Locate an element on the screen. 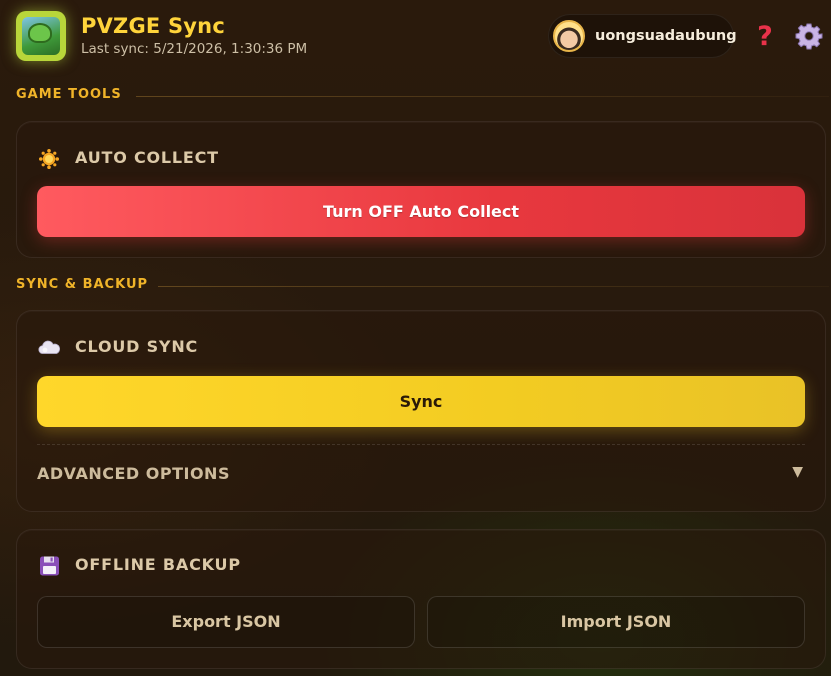 This screenshot has height=676, width=831. app-title: PVZGE Sync is located at coordinates (153, 26).